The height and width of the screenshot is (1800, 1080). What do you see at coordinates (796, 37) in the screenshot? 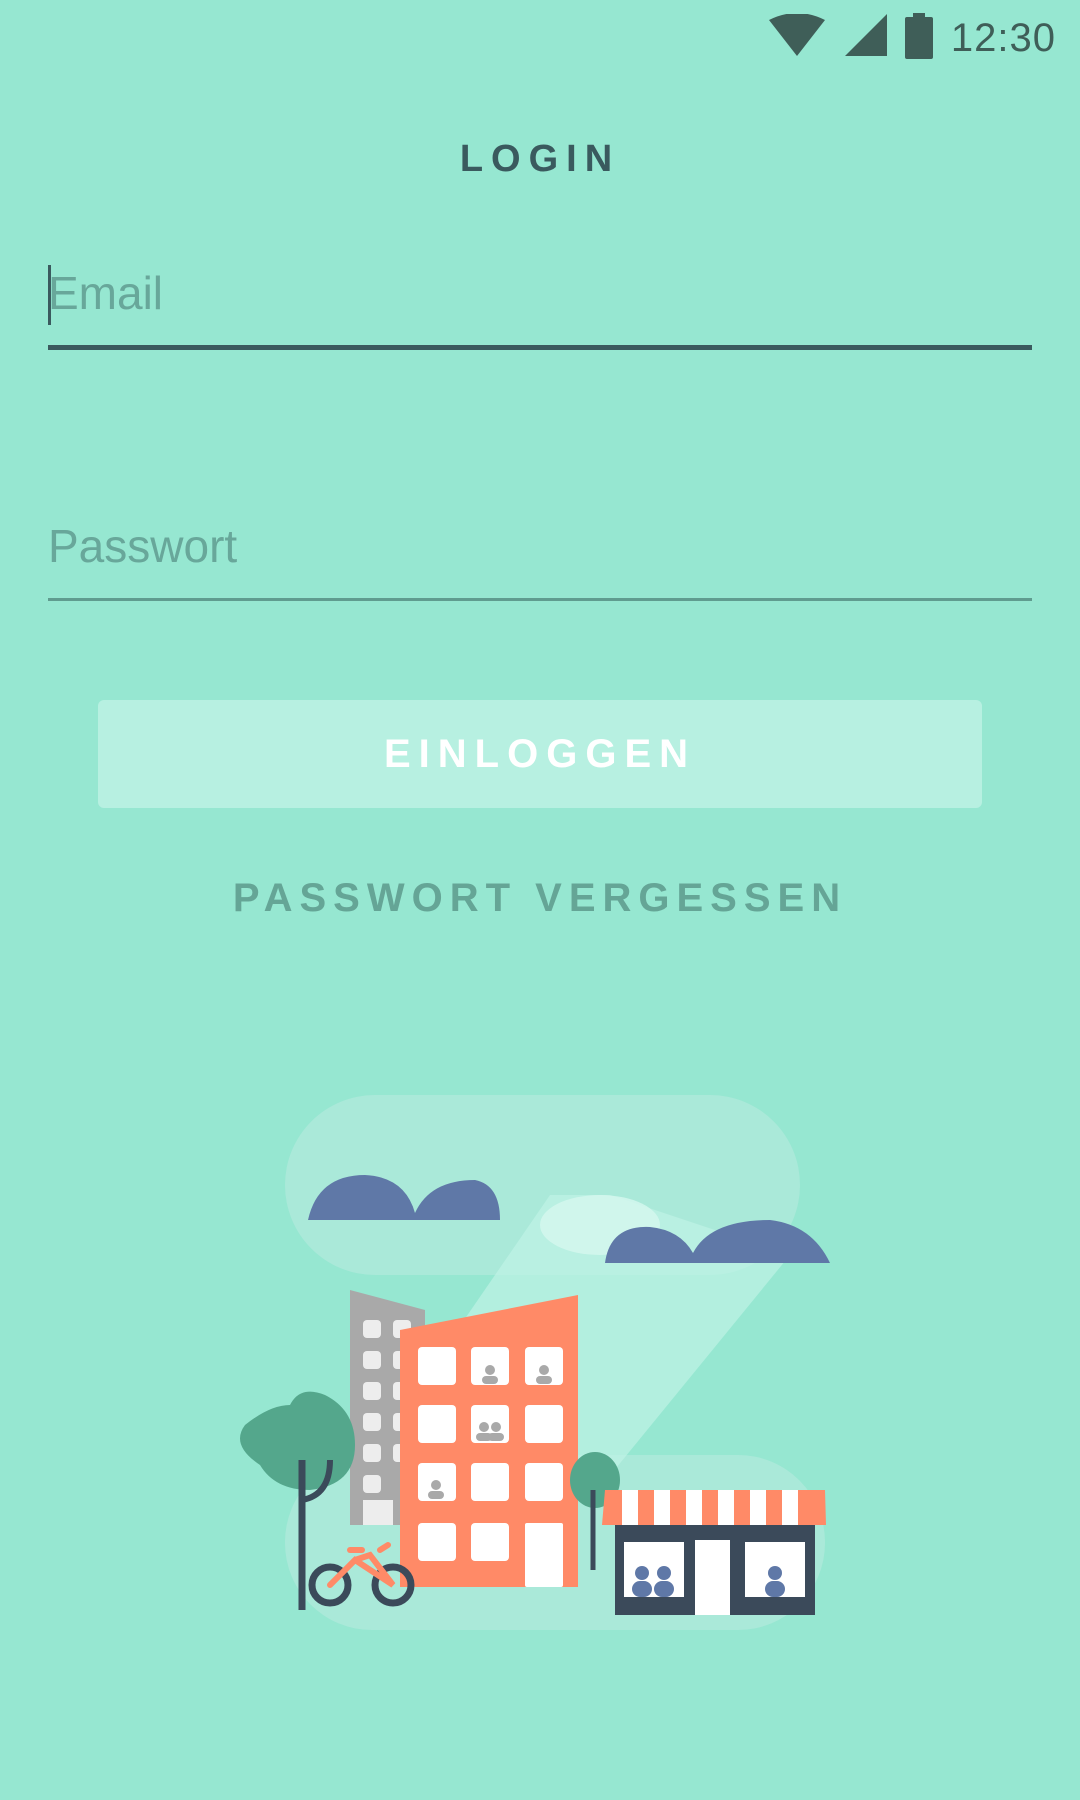
I see `wifi-icon` at bounding box center [796, 37].